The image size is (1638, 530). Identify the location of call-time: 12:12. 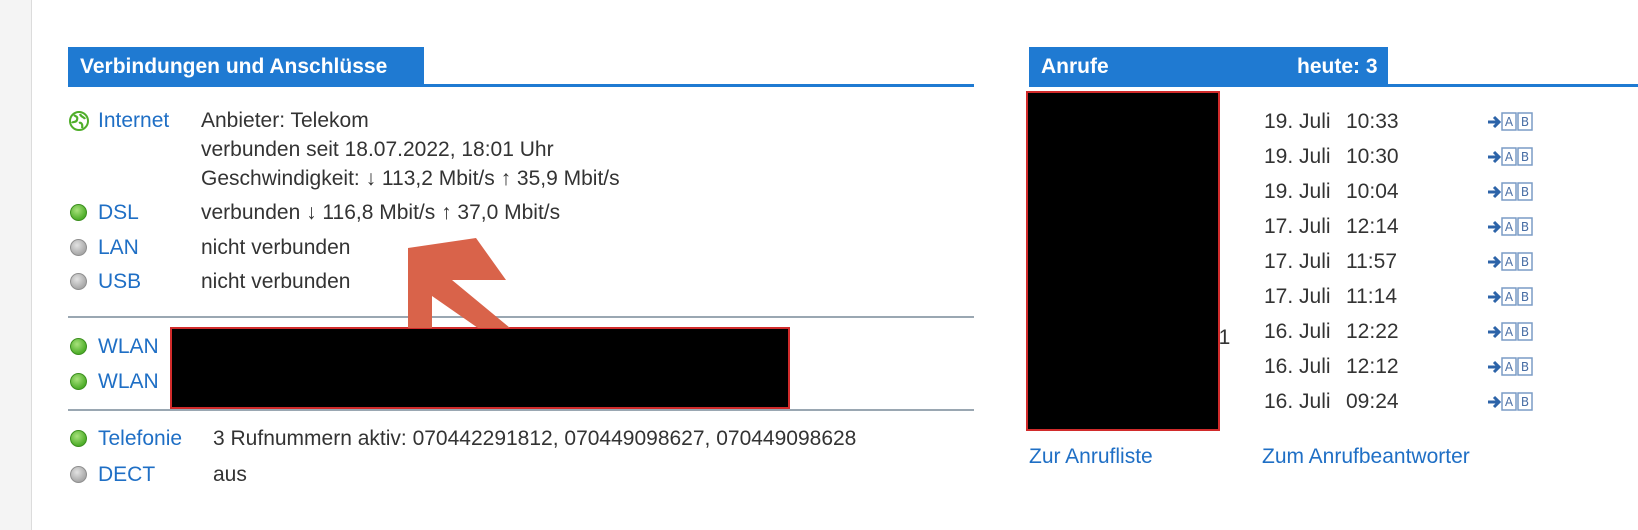
(1372, 366).